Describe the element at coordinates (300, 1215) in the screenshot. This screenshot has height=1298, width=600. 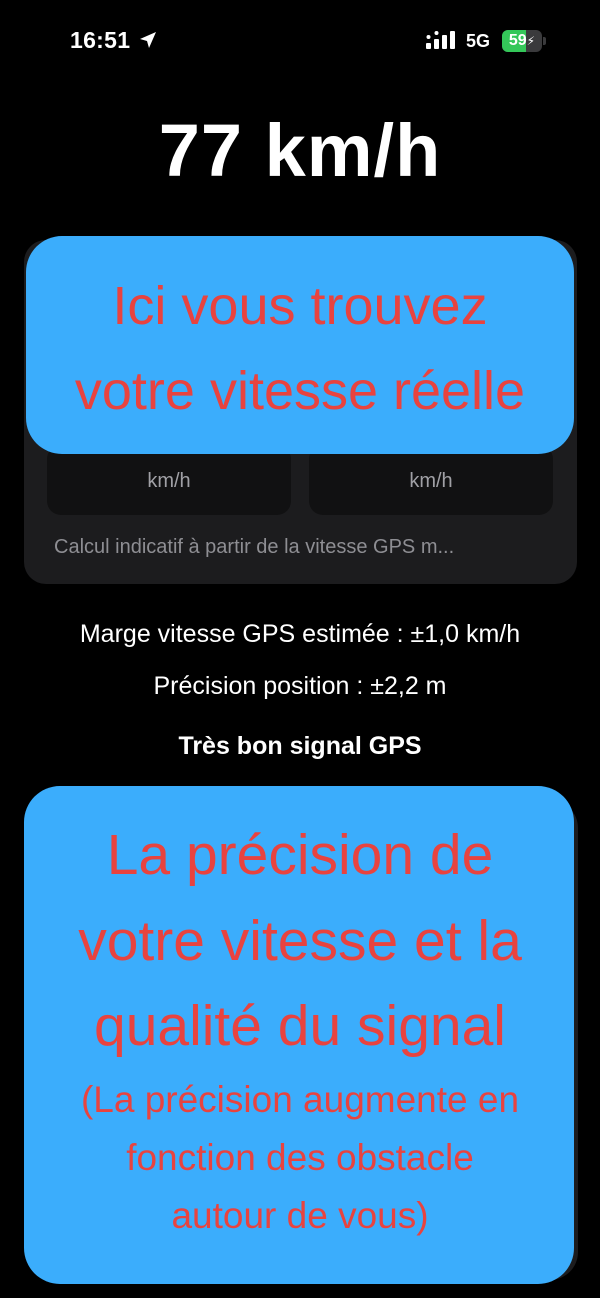
I see `annotation-precision-line-6: autour de vous)` at that location.